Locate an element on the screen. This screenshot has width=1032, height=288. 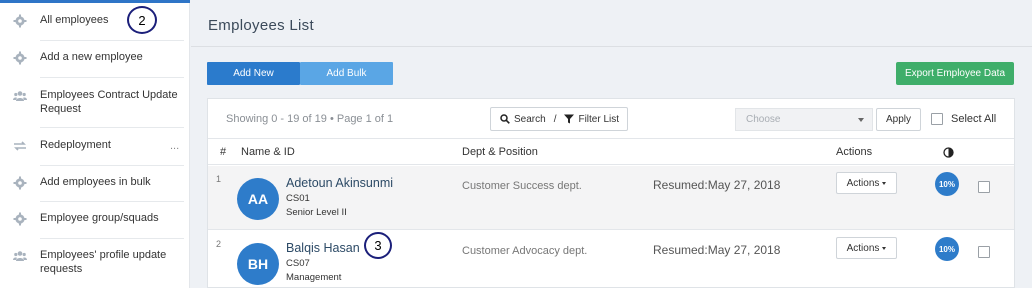
avatar: AA is located at coordinates (258, 199).